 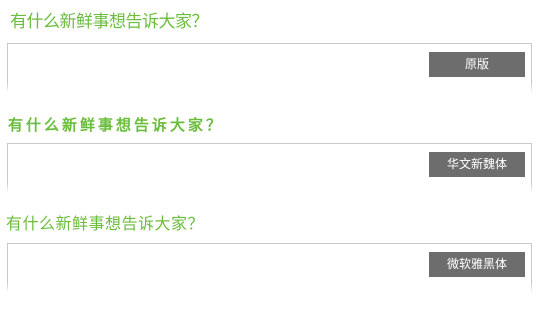 I want to click on font-huawen-xinwei-button: 华文新魏体, so click(x=477, y=164).